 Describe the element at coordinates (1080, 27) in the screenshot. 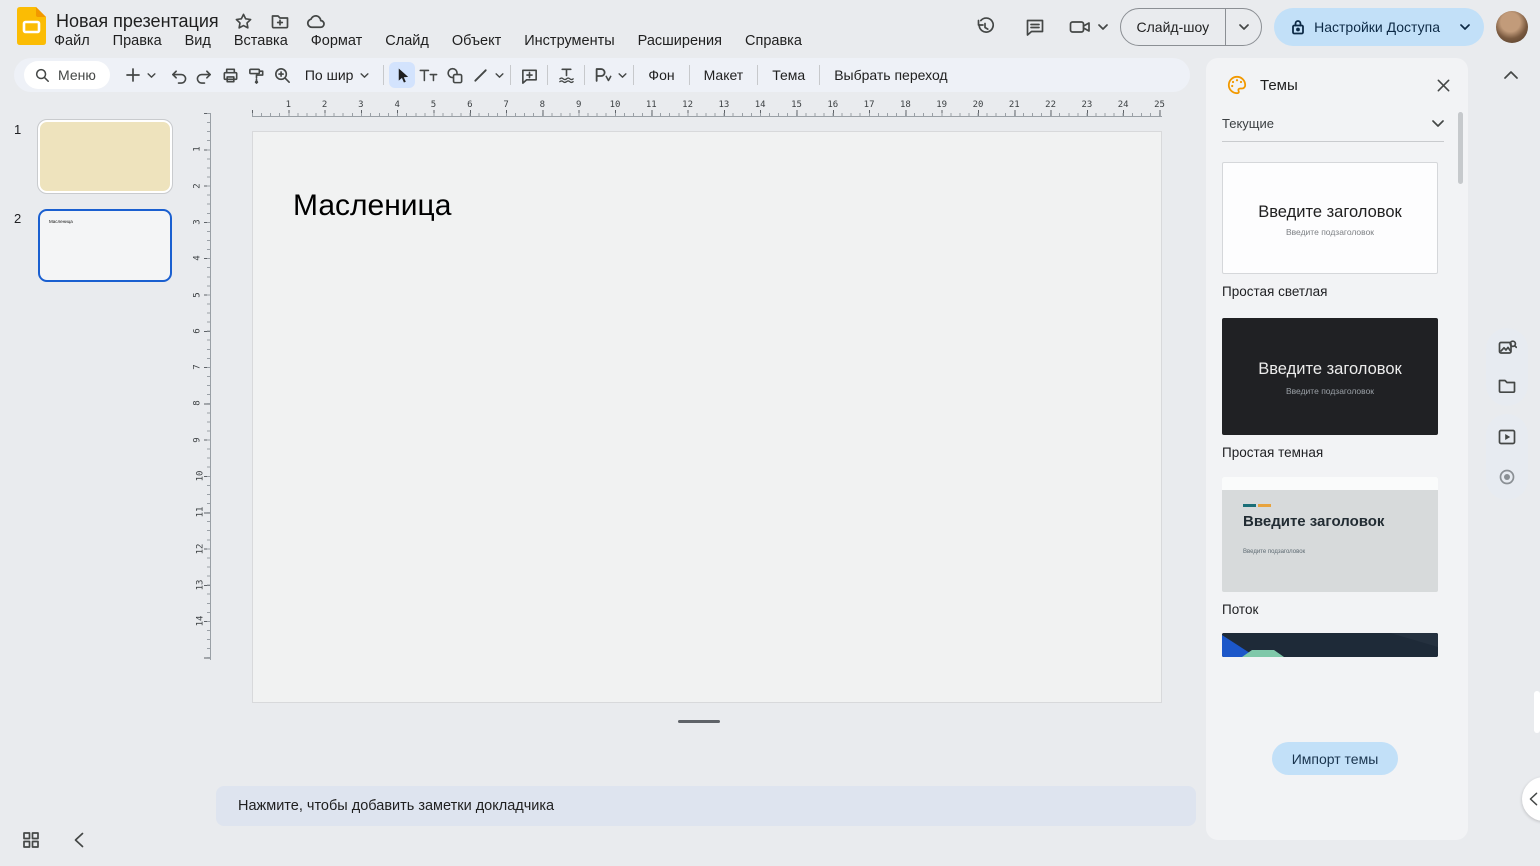

I see `video-camera-icon` at that location.